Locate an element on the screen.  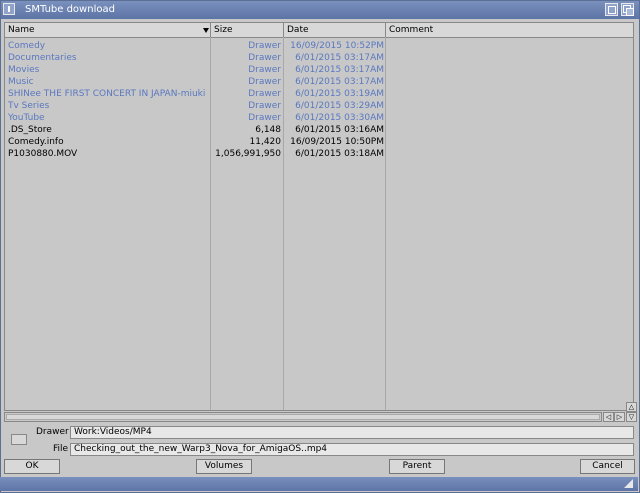
horizontal-scrollbar is located at coordinates (303, 417).